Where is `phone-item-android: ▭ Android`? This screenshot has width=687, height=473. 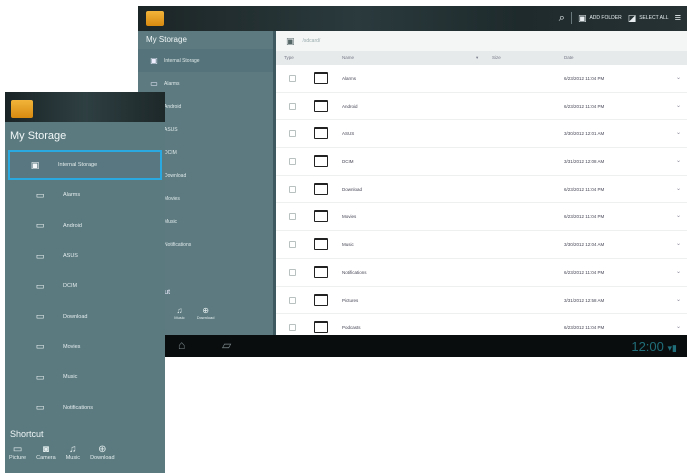
phone-item-android: ▭ Android is located at coordinates (85, 226).